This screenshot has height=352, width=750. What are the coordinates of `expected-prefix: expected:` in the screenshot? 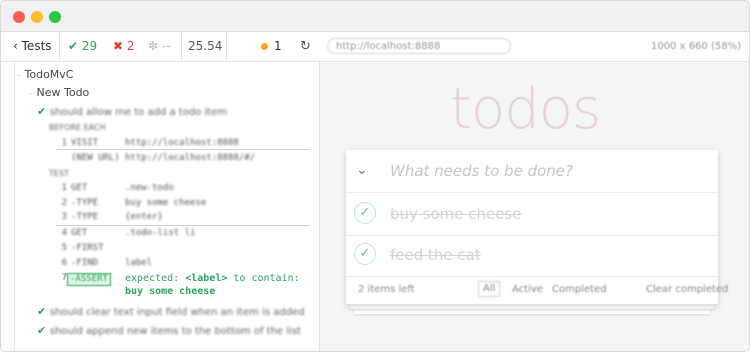 It's located at (152, 278).